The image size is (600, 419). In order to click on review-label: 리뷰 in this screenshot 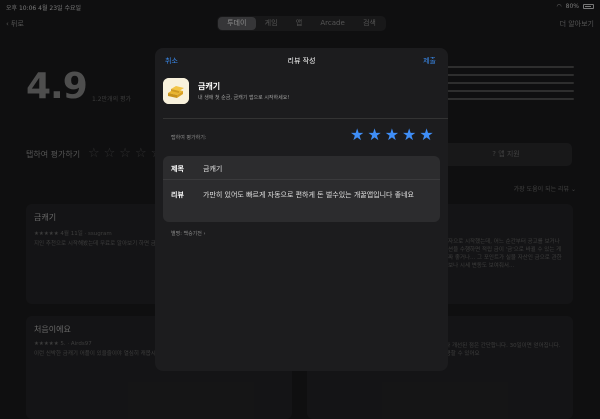, I will do `click(177, 195)`.